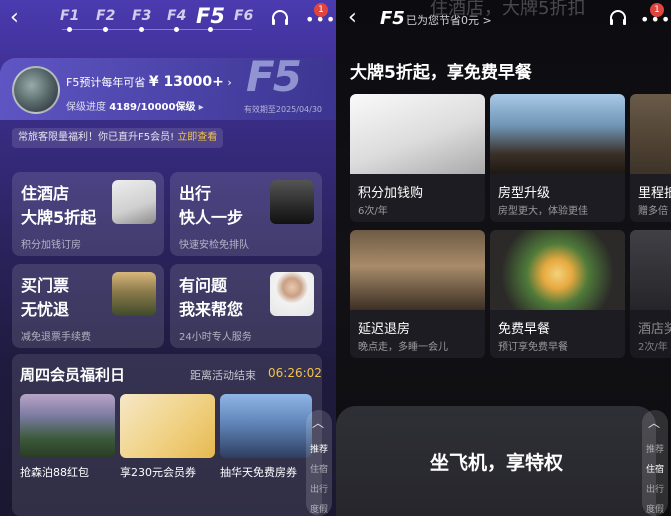  Describe the element at coordinates (158, 472) in the screenshot. I see `deal-label: 享230元会员券` at that location.